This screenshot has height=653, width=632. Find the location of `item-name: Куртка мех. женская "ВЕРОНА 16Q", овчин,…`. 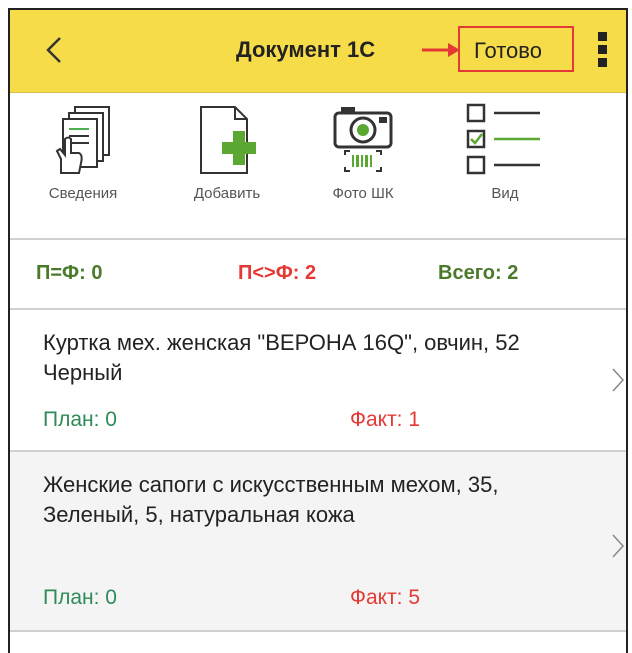

item-name: Куртка мех. женская "ВЕРОНА 16Q", овчин,… is located at coordinates (281, 357).